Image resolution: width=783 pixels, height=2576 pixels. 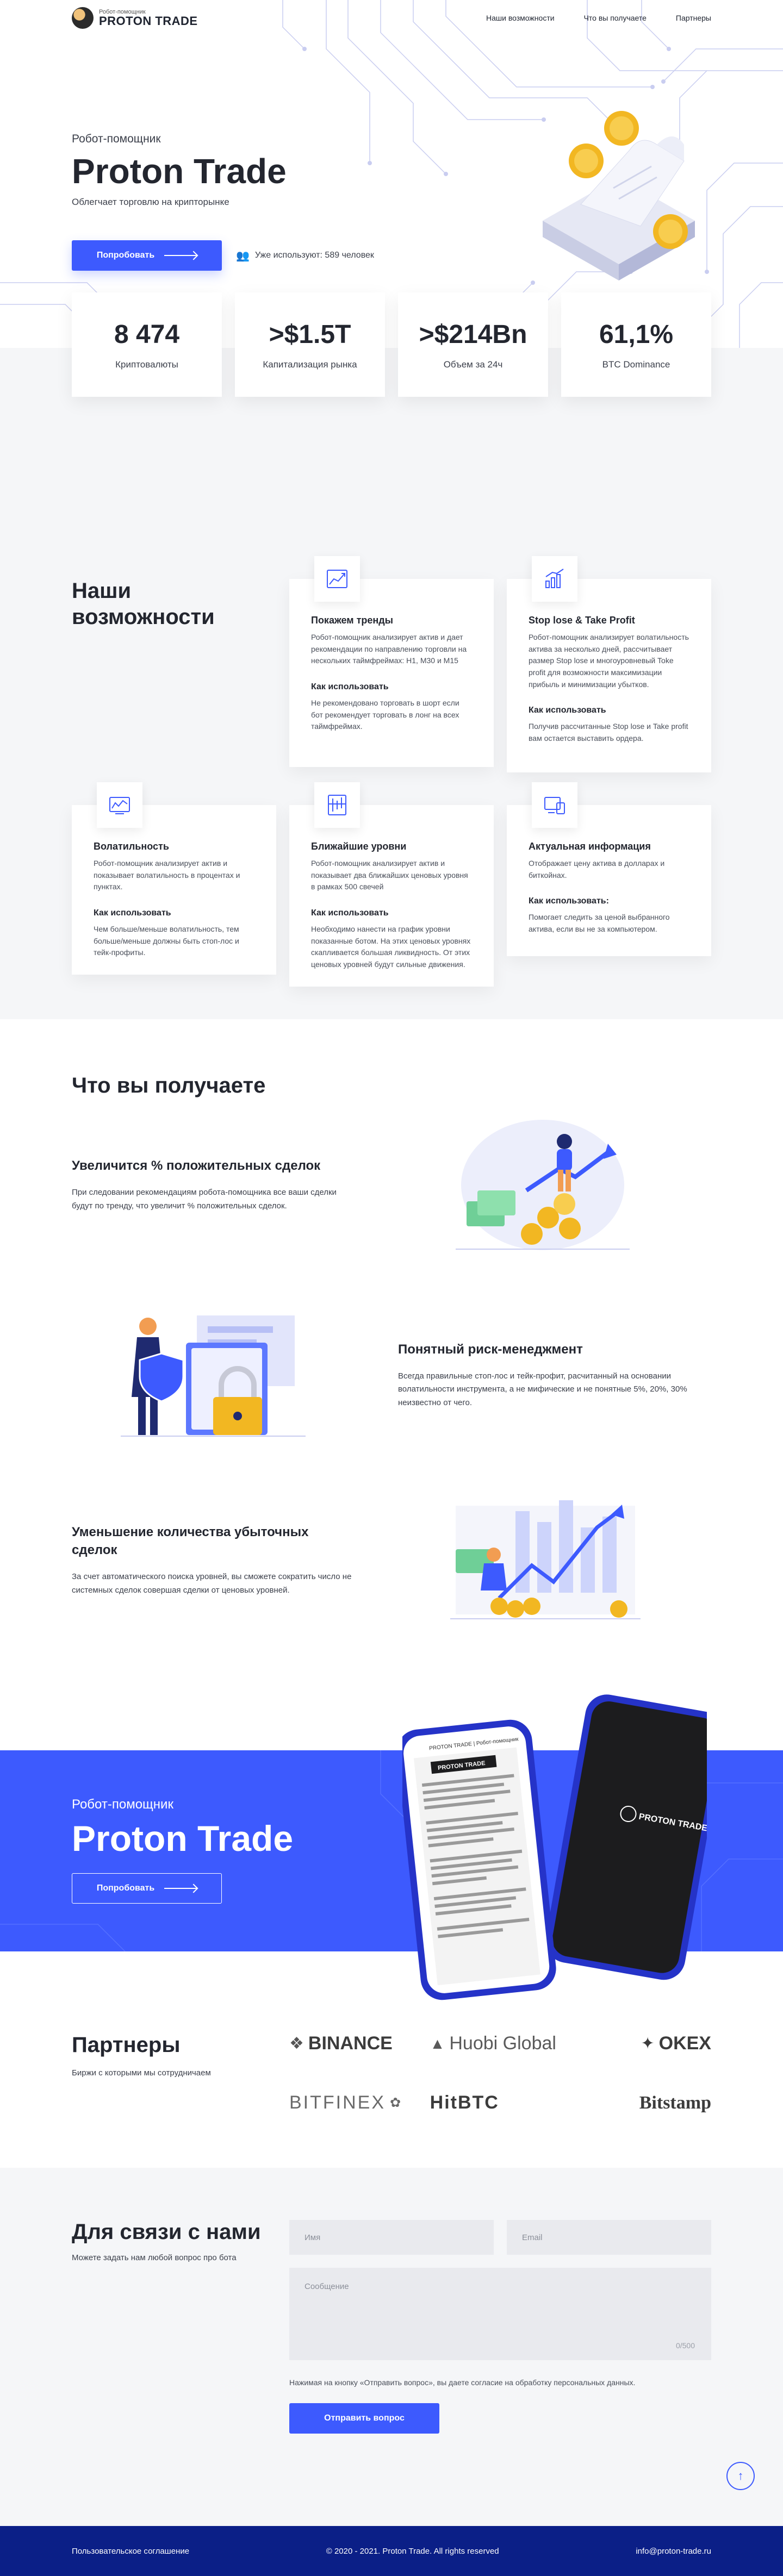 I want to click on email-field, so click(x=609, y=2238).